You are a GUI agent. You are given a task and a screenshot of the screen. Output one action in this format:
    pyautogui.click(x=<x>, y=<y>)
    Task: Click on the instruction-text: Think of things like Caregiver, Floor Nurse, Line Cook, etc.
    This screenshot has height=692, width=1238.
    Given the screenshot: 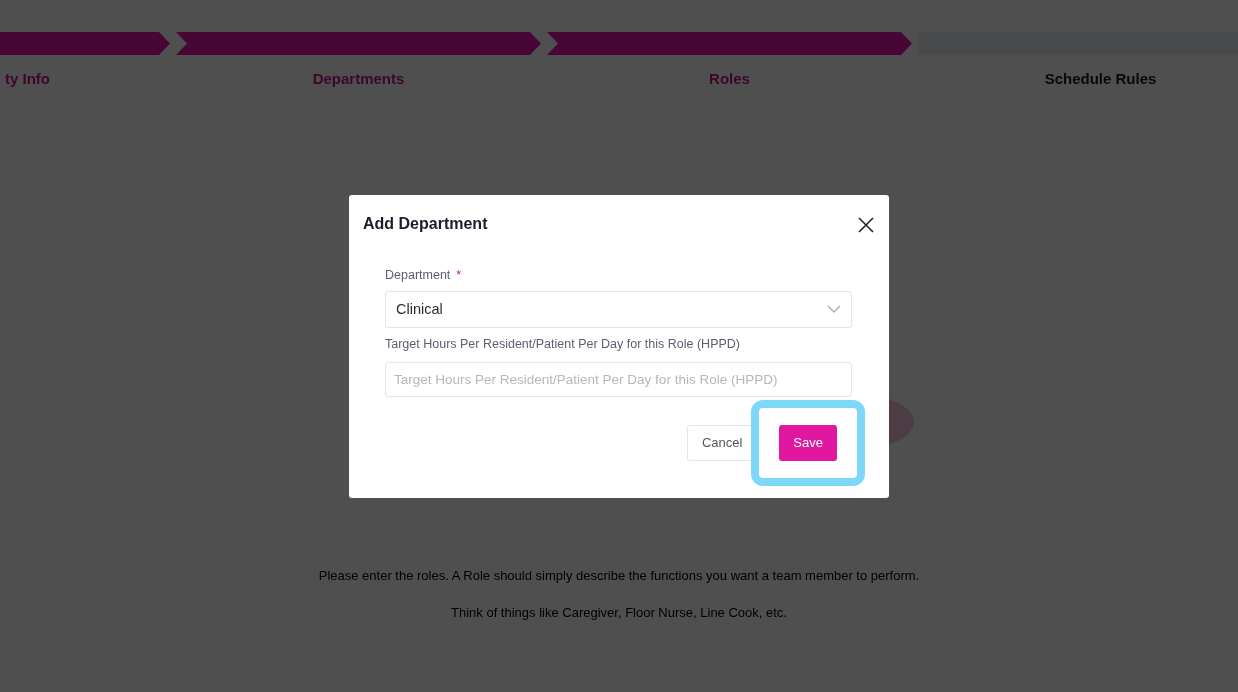 What is the action you would take?
    pyautogui.click(x=619, y=612)
    